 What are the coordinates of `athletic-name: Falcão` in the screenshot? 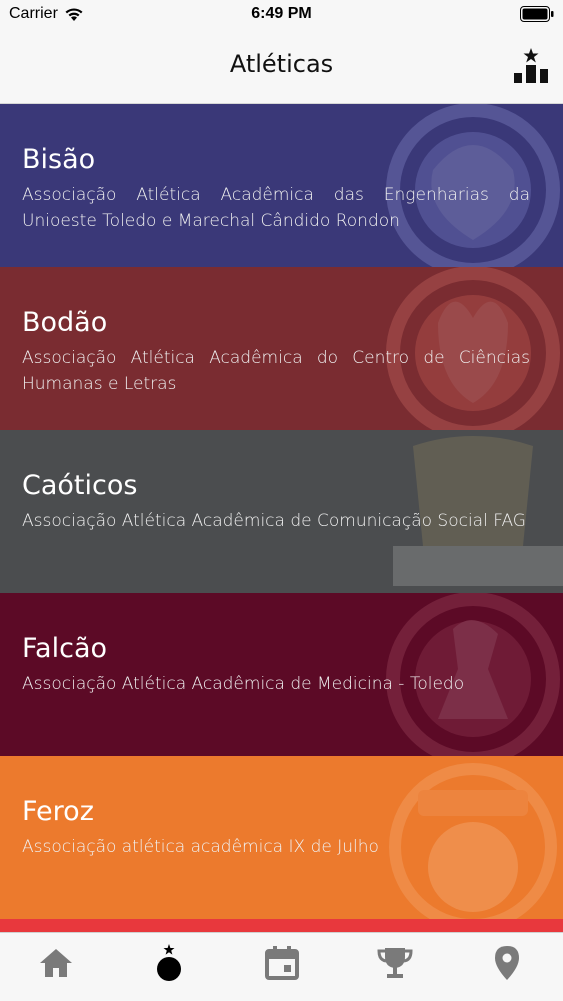 It's located at (65, 648).